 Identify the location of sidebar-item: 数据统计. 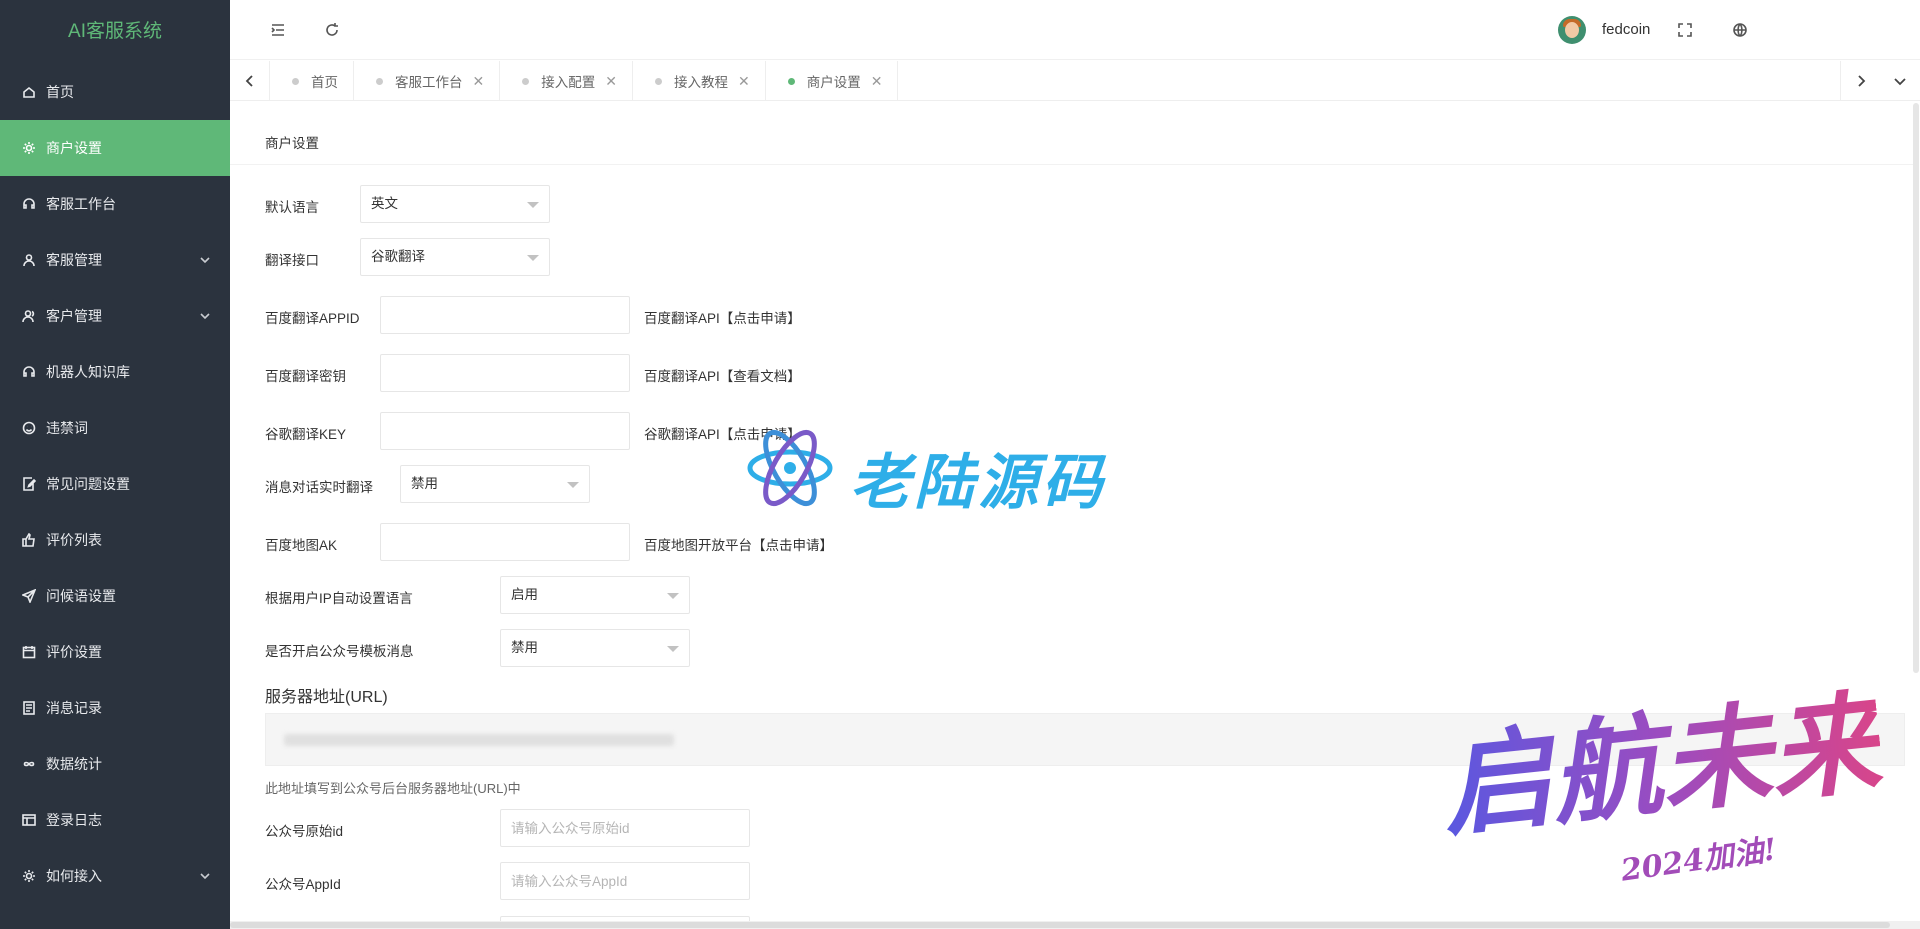
(115, 764).